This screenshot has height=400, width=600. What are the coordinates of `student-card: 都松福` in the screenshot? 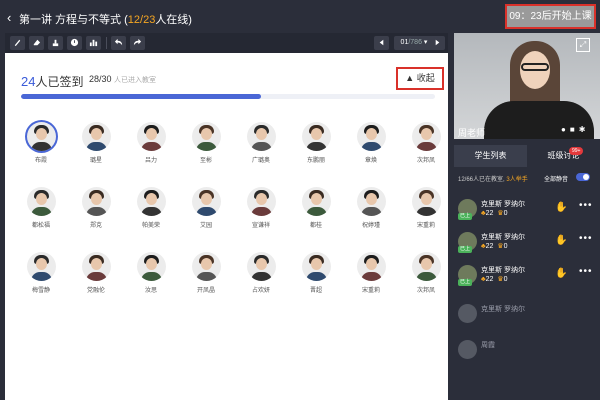 It's located at (41, 208).